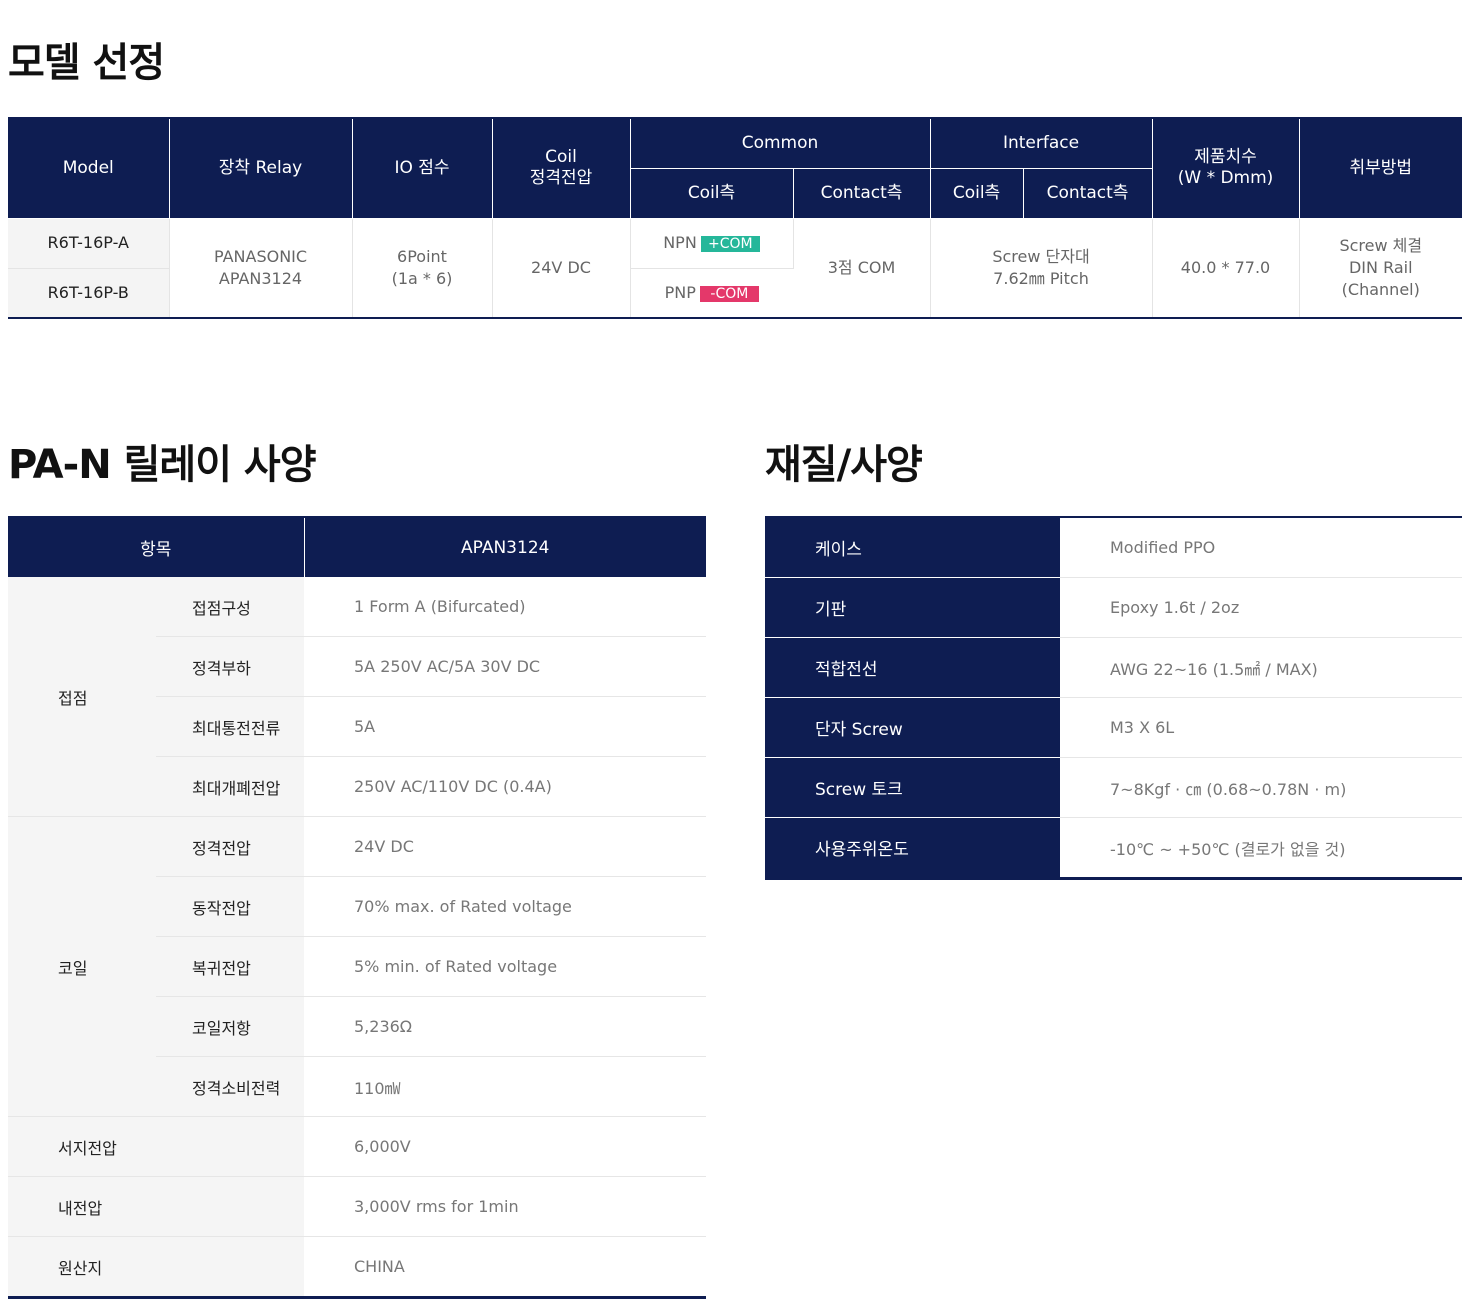 The height and width of the screenshot is (1309, 1470). Describe the element at coordinates (156, 547) in the screenshot. I see `header-item: 항목` at that location.